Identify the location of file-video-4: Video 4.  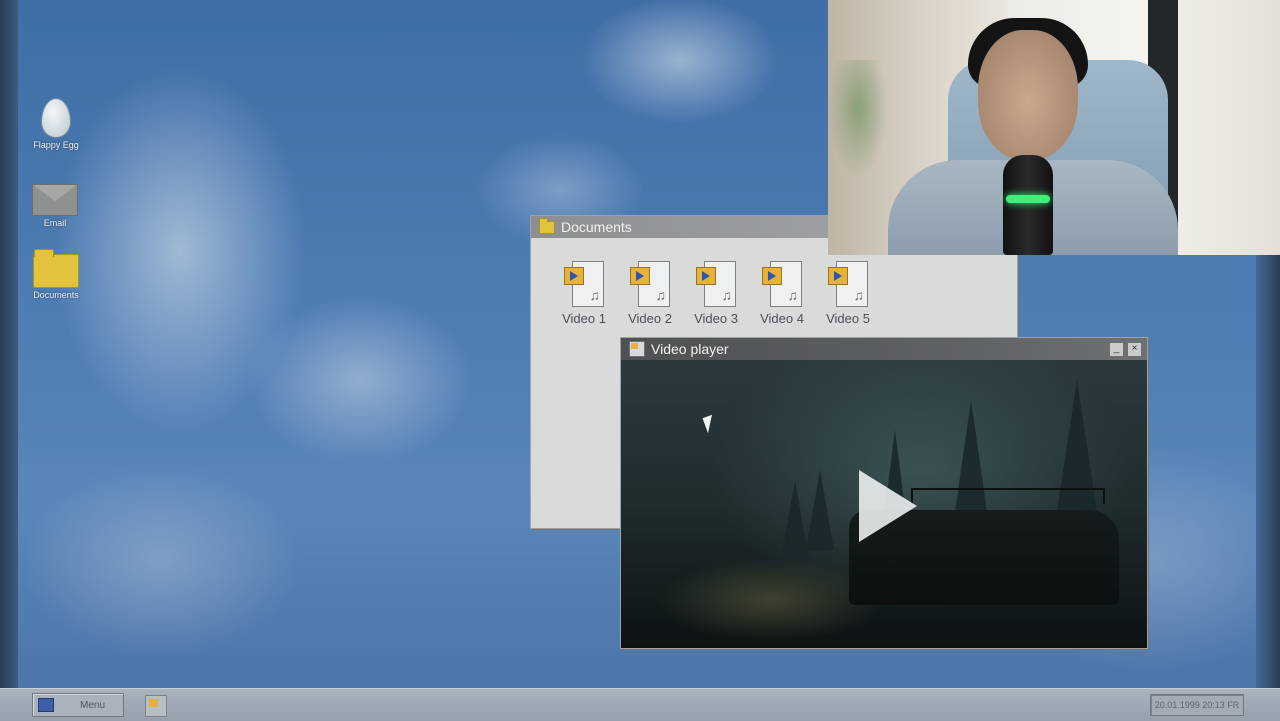
(782, 293).